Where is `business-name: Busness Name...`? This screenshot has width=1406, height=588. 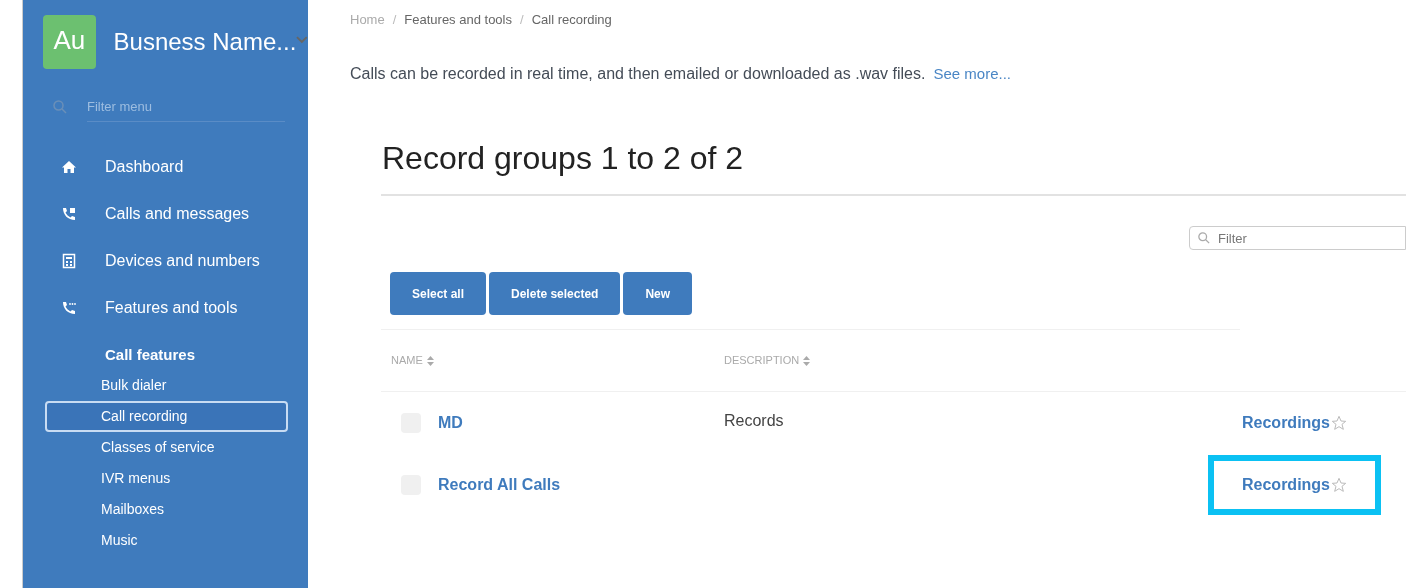 business-name: Busness Name... is located at coordinates (205, 42).